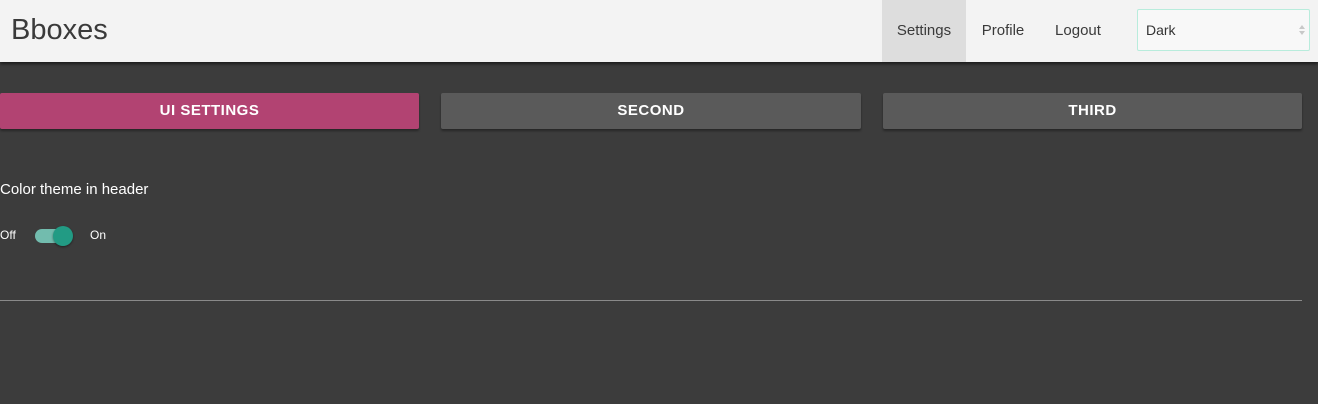  I want to click on toggle-on-label: On, so click(98, 235).